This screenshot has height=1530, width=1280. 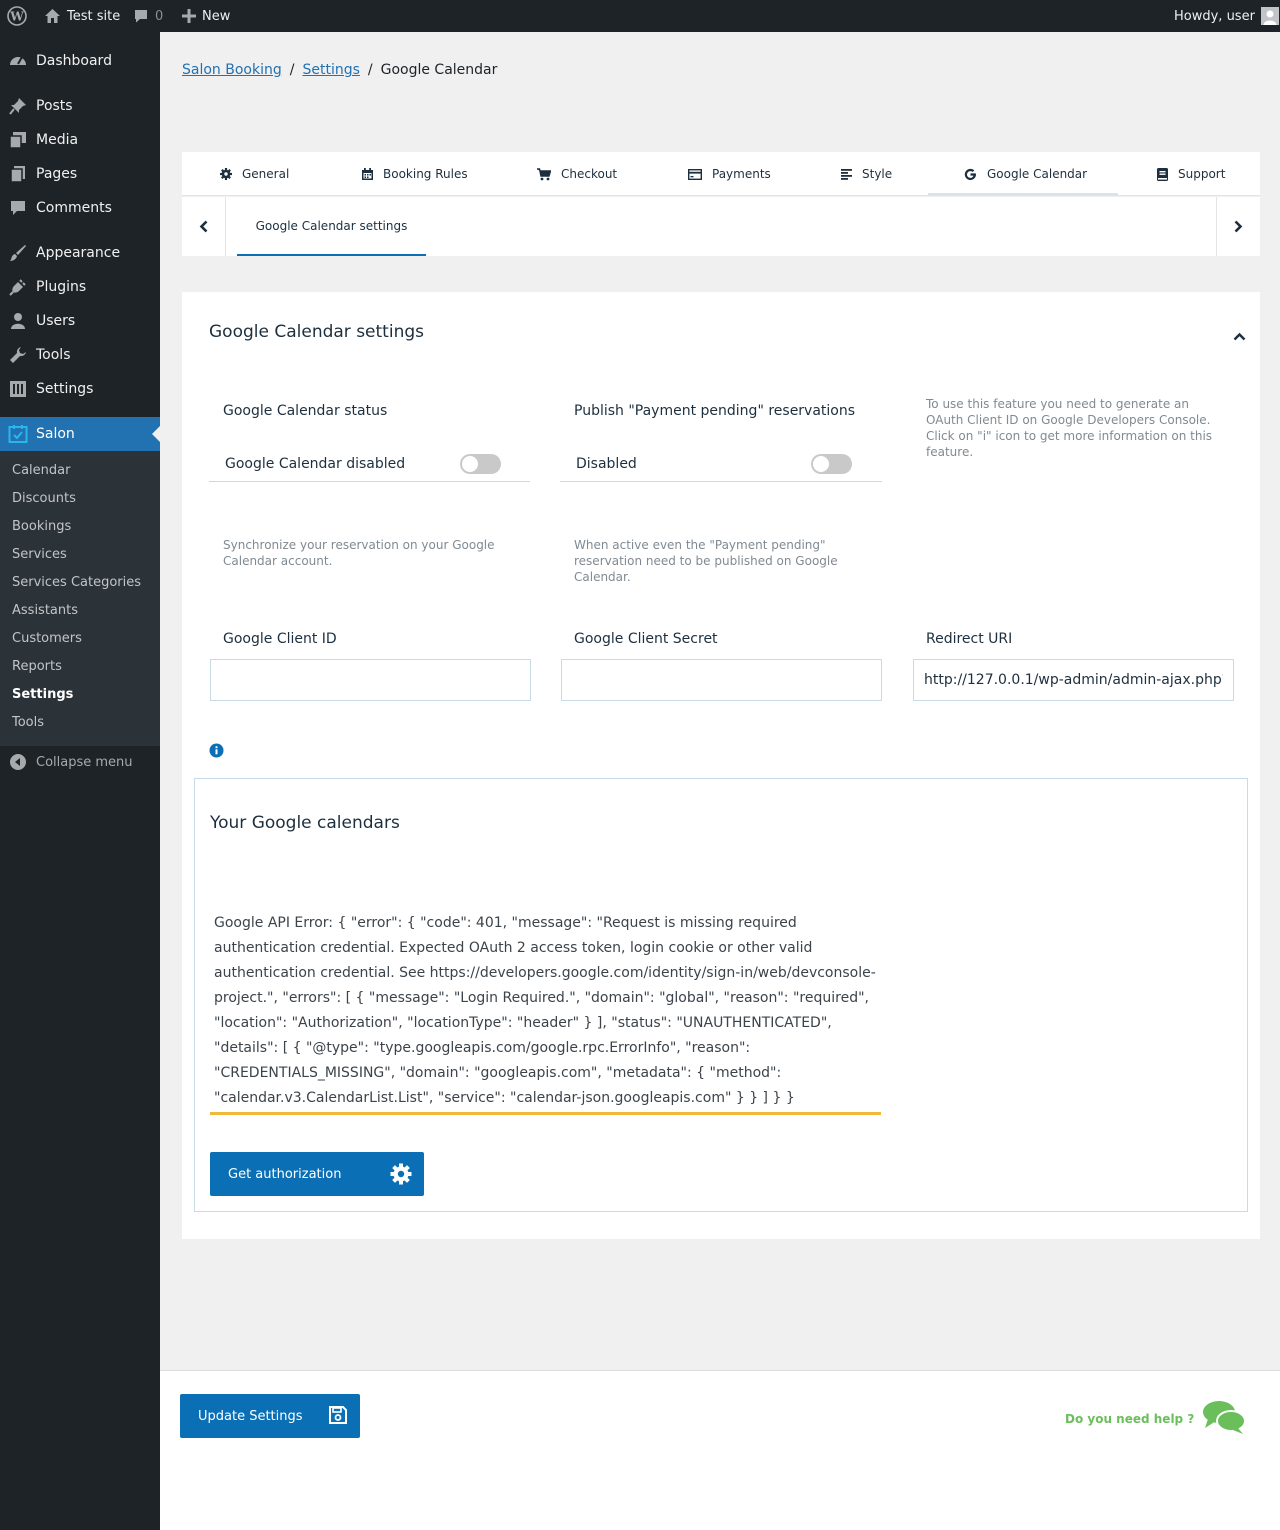 I want to click on submenu-item-services-categories: Services Categories, so click(x=76, y=582).